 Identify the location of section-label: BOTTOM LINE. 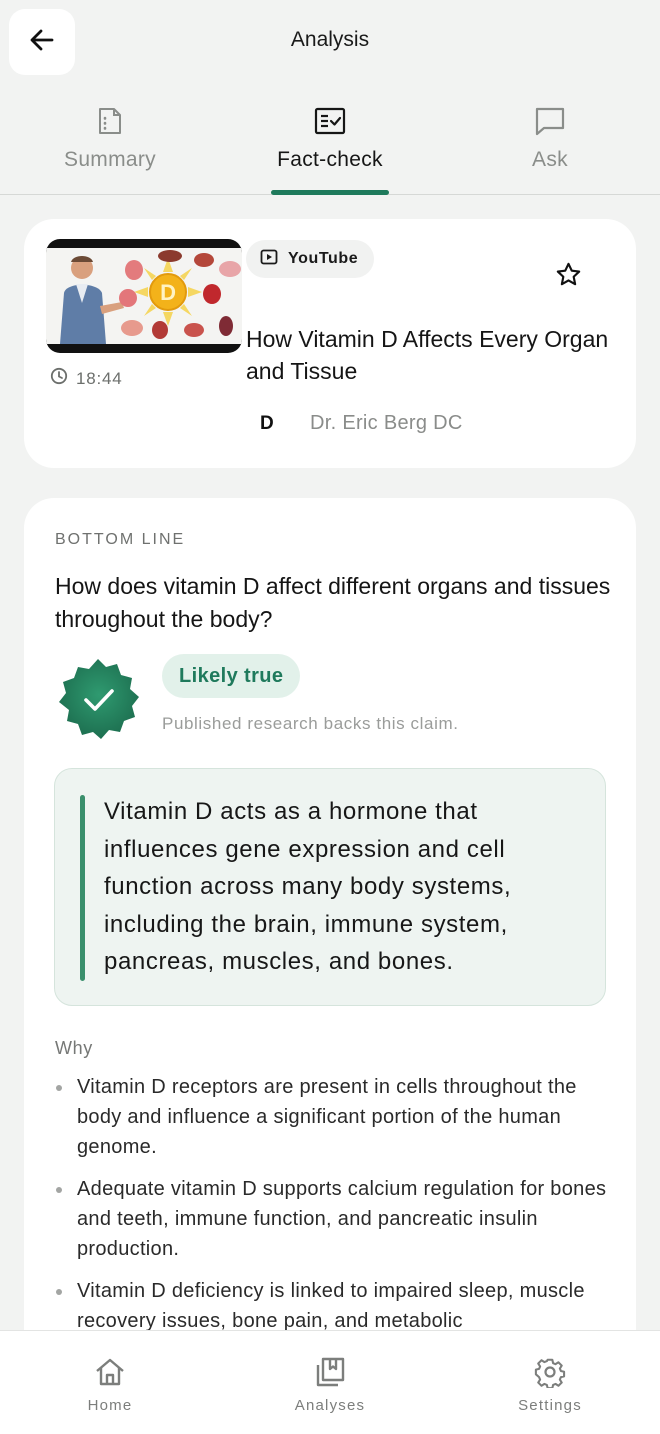
(120, 539).